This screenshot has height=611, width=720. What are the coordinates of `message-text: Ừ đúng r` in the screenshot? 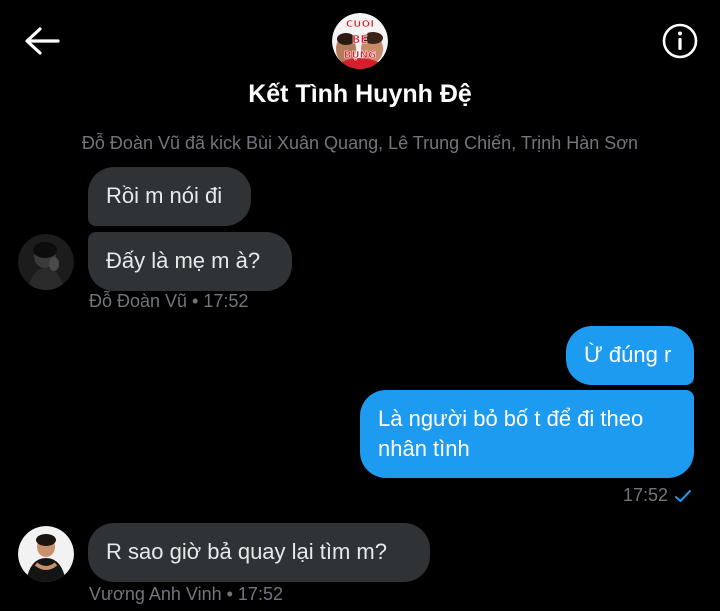 It's located at (628, 354).